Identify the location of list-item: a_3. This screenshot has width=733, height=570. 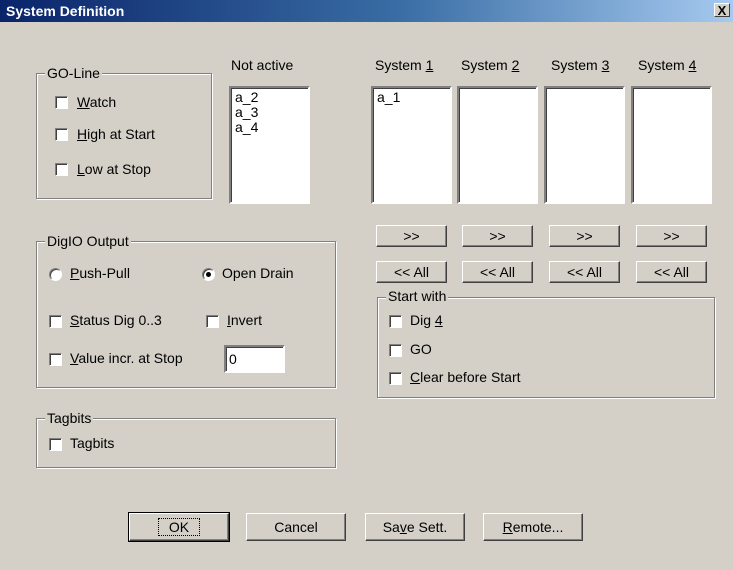
(269, 112).